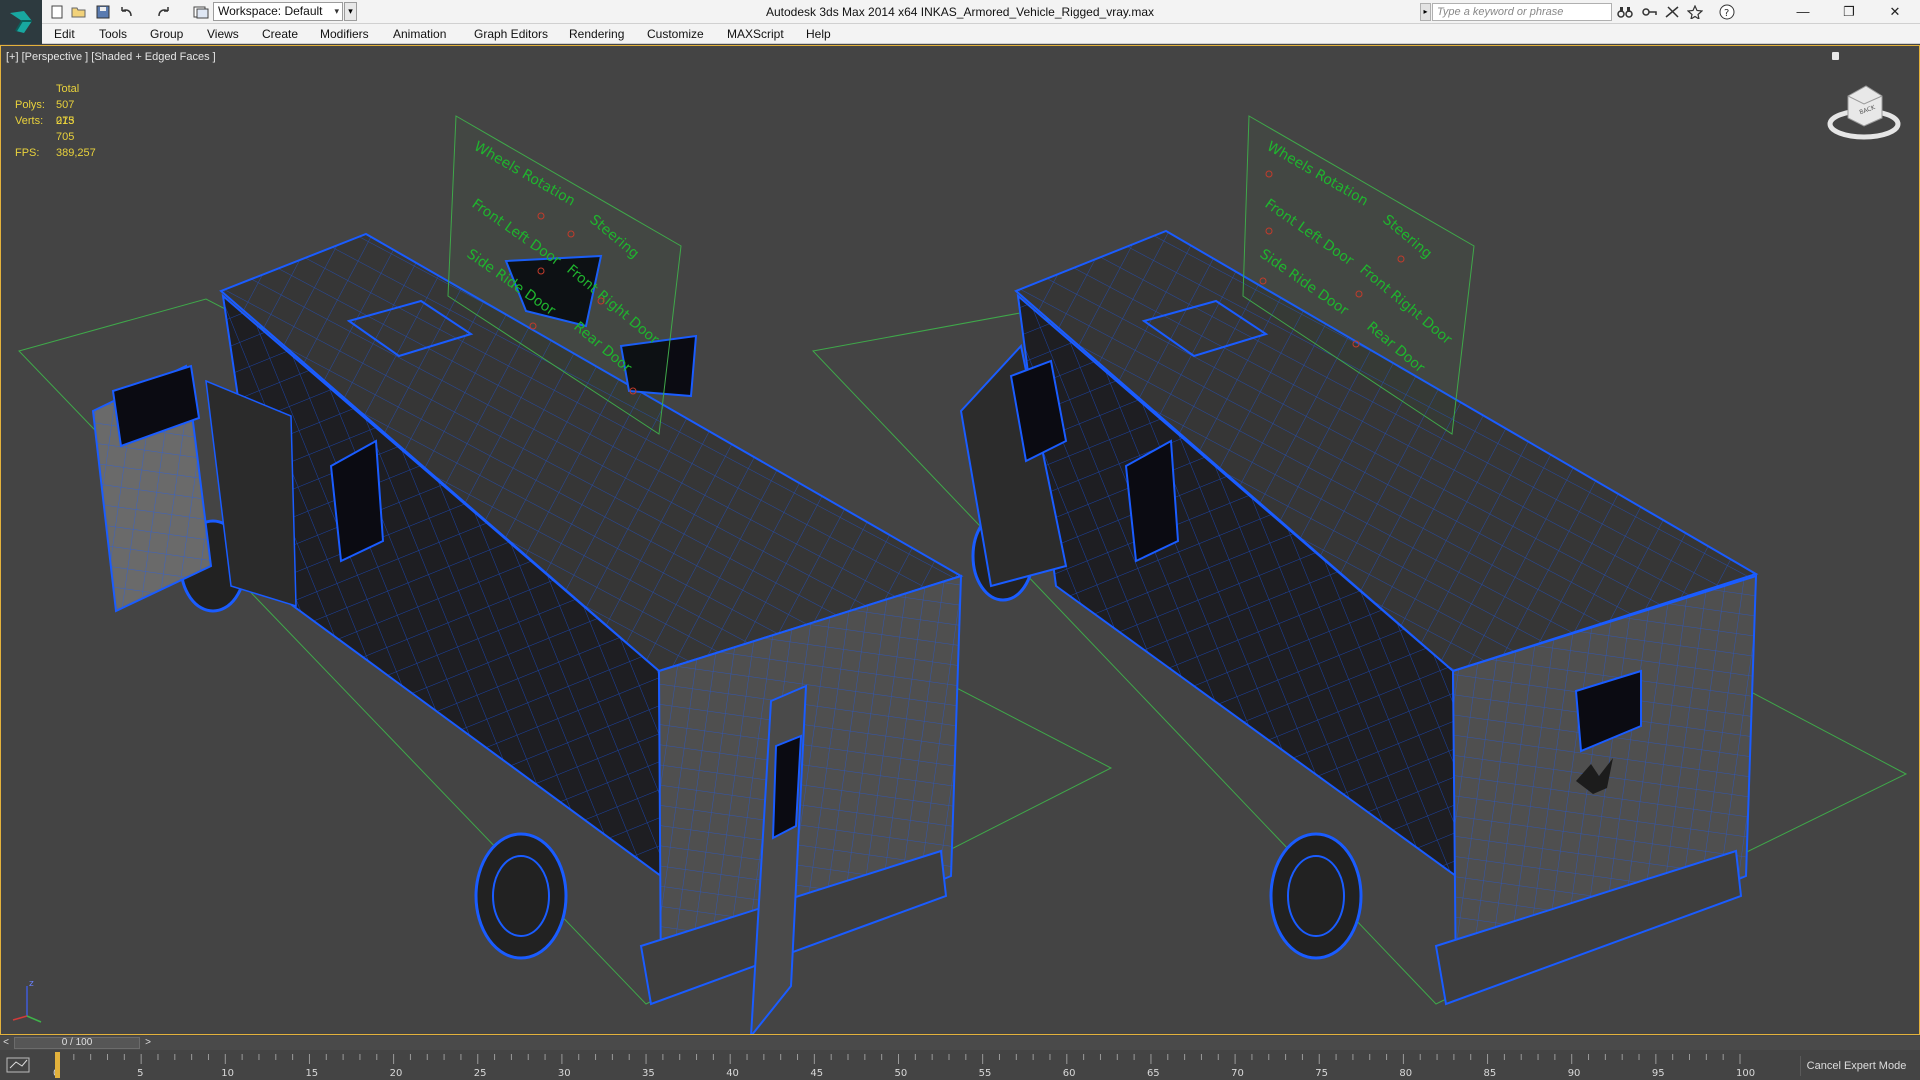  What do you see at coordinates (419, 34) in the screenshot?
I see `menu-animation: Animation` at bounding box center [419, 34].